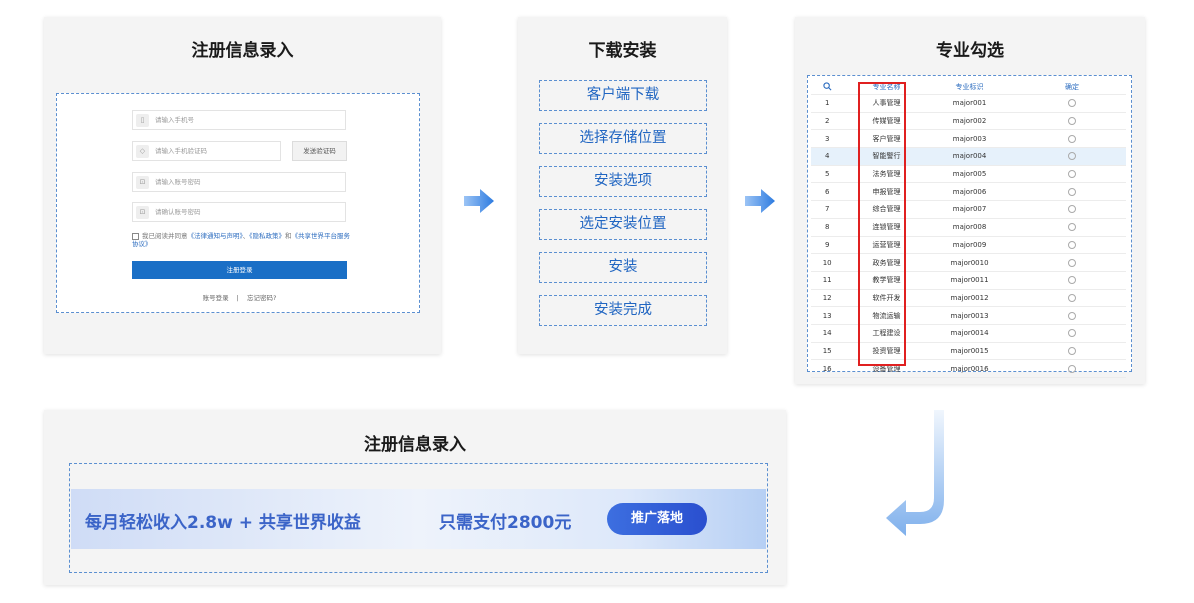 This screenshot has height=603, width=1194. I want to click on column-major-id: 专业标识, so click(970, 87).